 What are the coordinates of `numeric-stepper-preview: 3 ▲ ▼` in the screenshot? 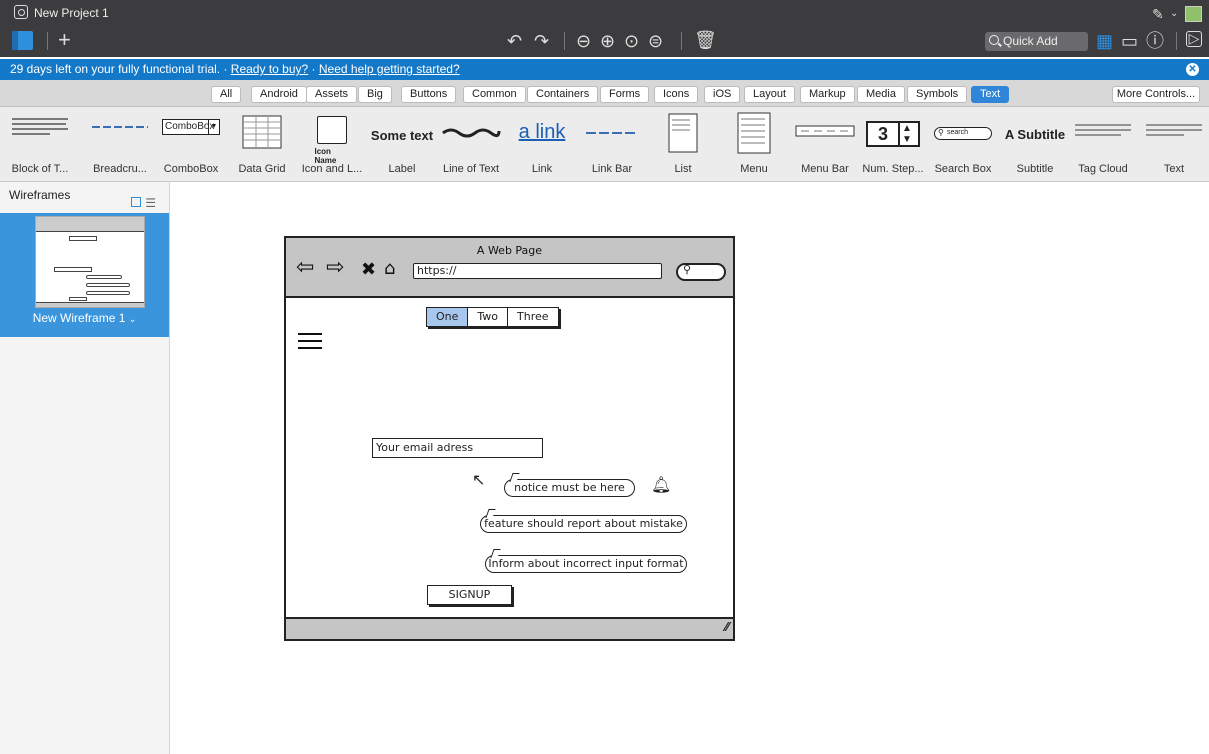 It's located at (893, 134).